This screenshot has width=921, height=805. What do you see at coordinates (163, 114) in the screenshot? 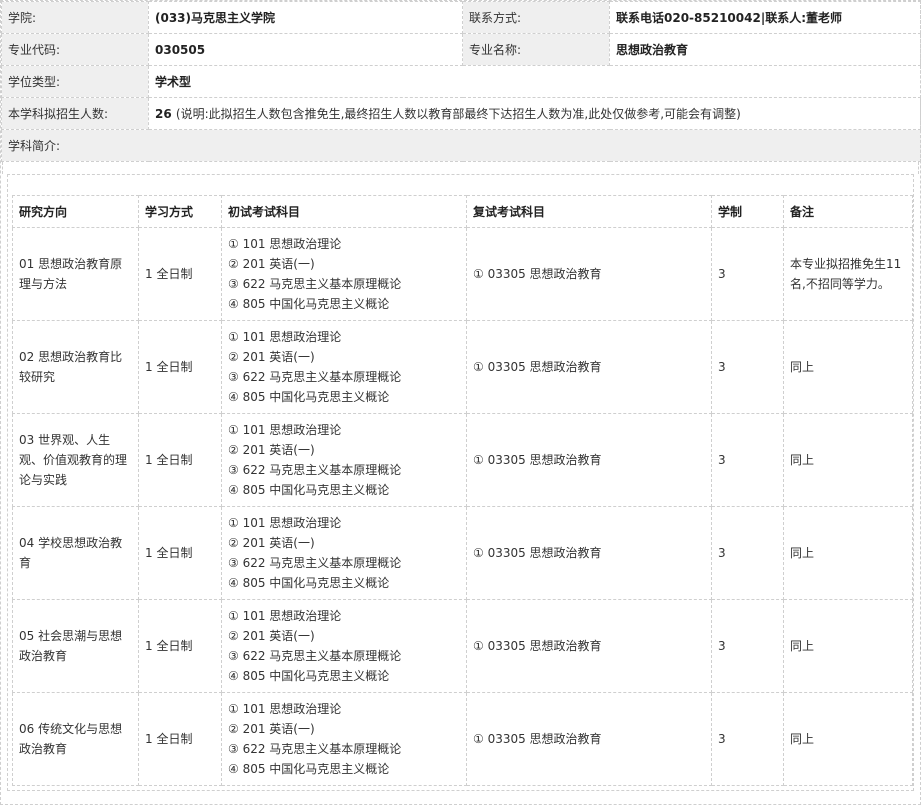
I see `quota-value: 26` at bounding box center [163, 114].